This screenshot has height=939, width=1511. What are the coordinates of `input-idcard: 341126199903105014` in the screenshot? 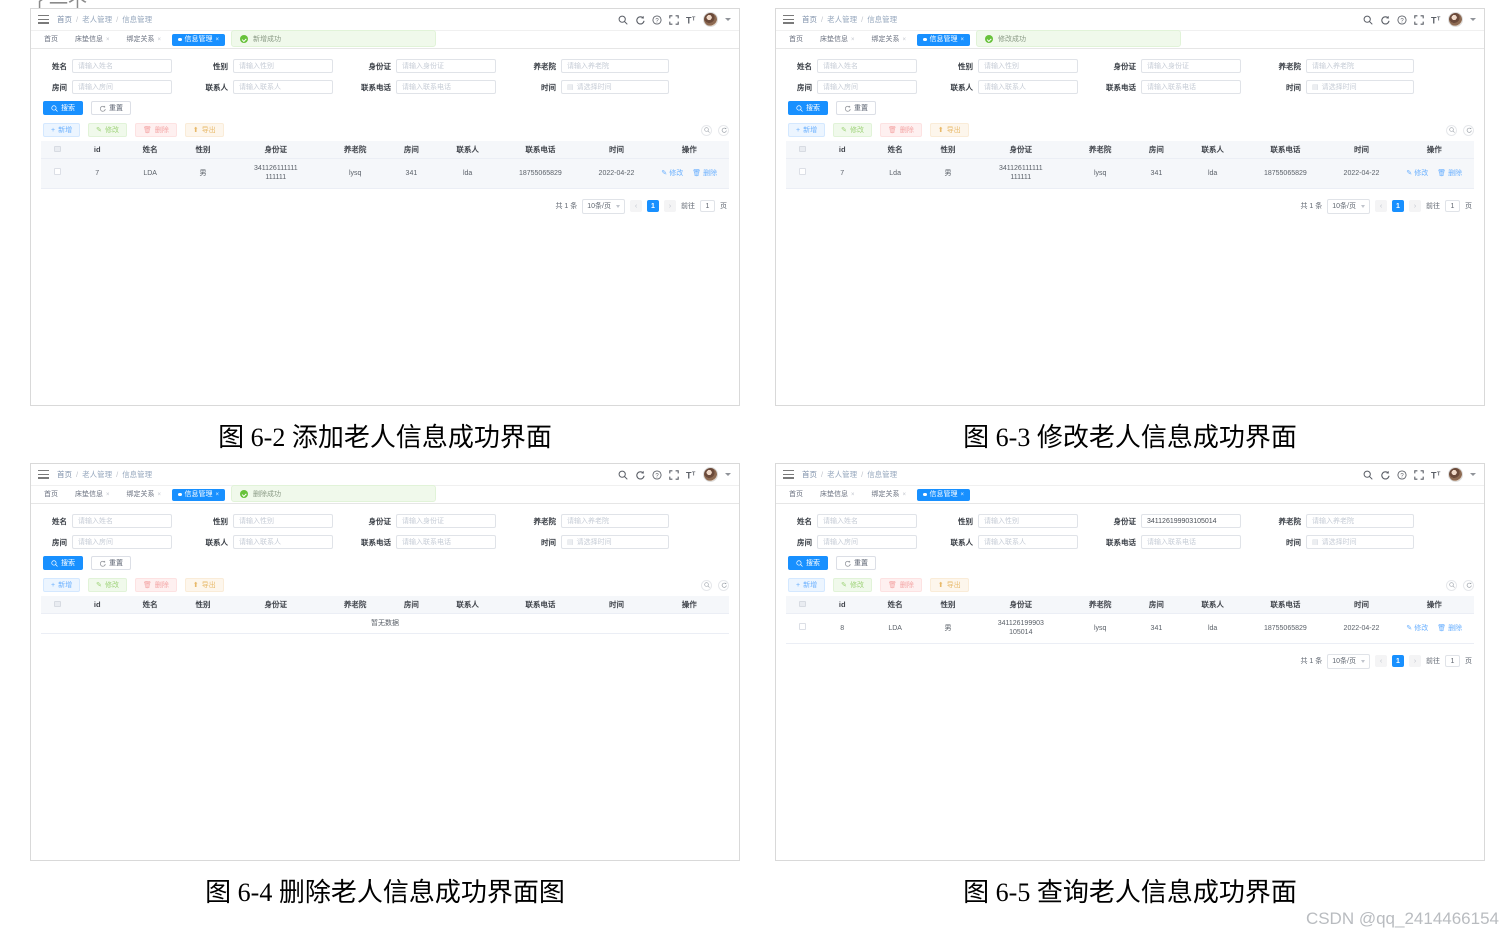 It's located at (1191, 521).